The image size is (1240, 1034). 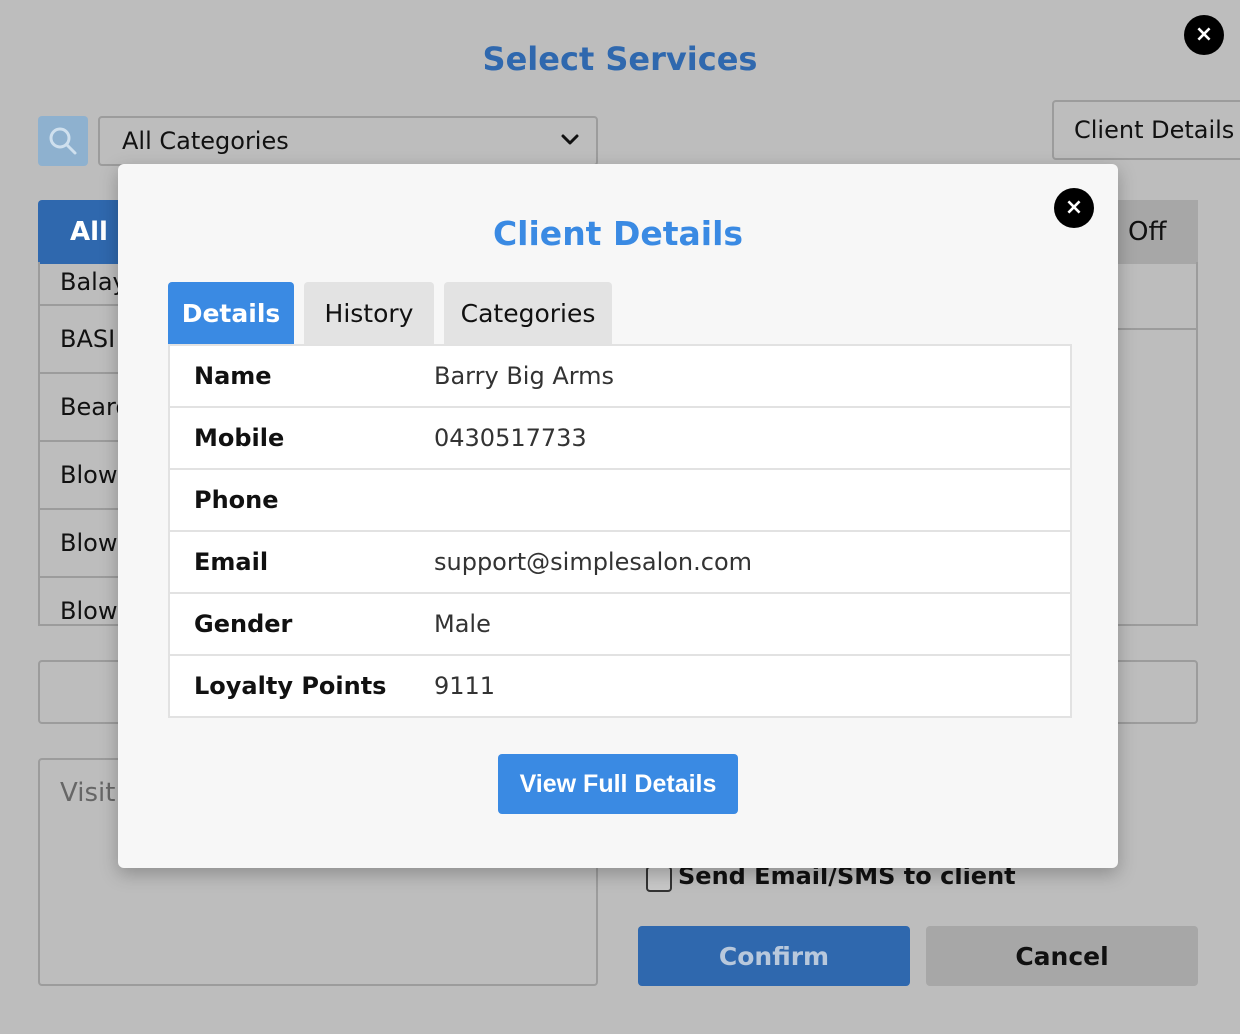 What do you see at coordinates (84, 340) in the screenshot?
I see `list-item: BASI` at bounding box center [84, 340].